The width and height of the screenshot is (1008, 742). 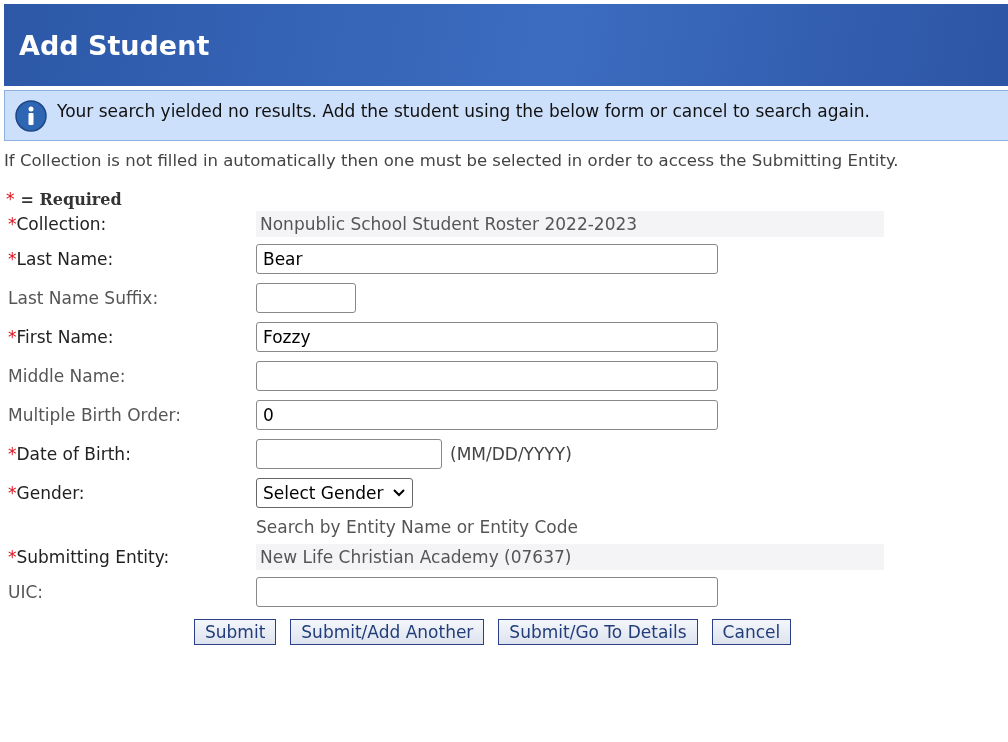 I want to click on form-button: Submit/Go To Details, so click(x=598, y=632).